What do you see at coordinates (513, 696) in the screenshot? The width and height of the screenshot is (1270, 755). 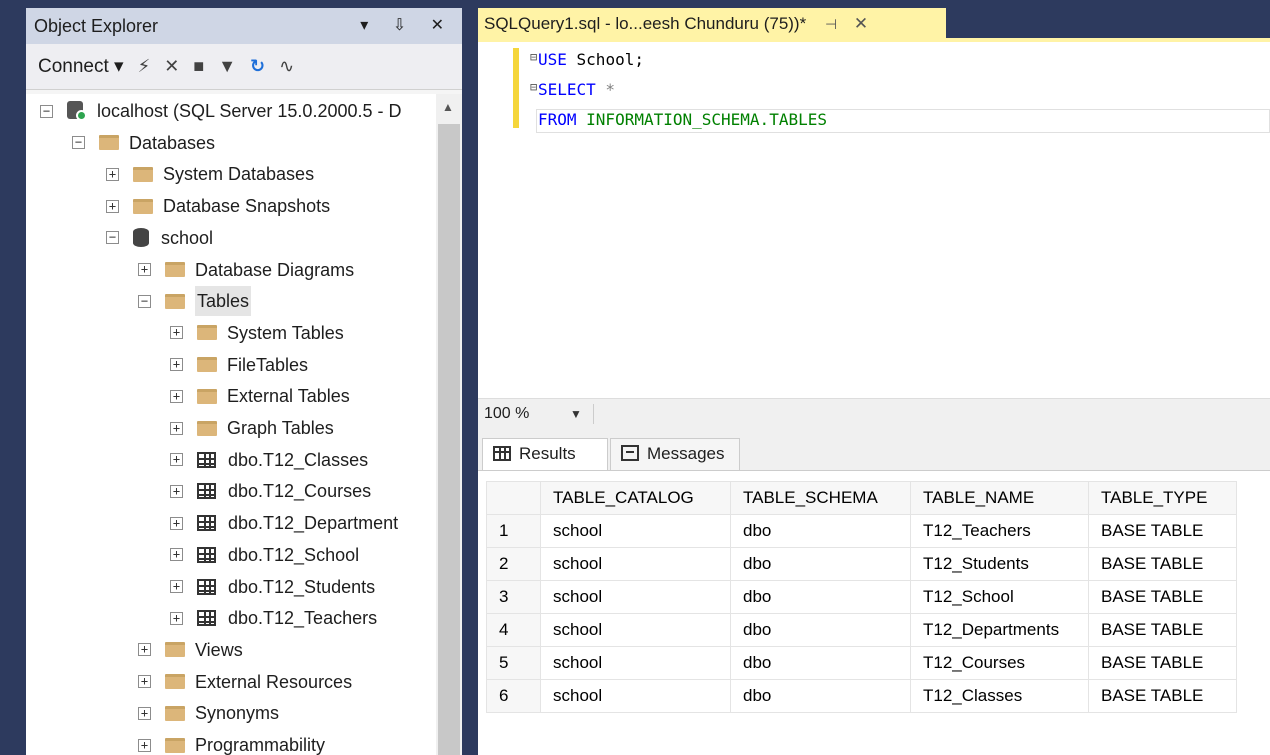 I see `row-number: 6` at bounding box center [513, 696].